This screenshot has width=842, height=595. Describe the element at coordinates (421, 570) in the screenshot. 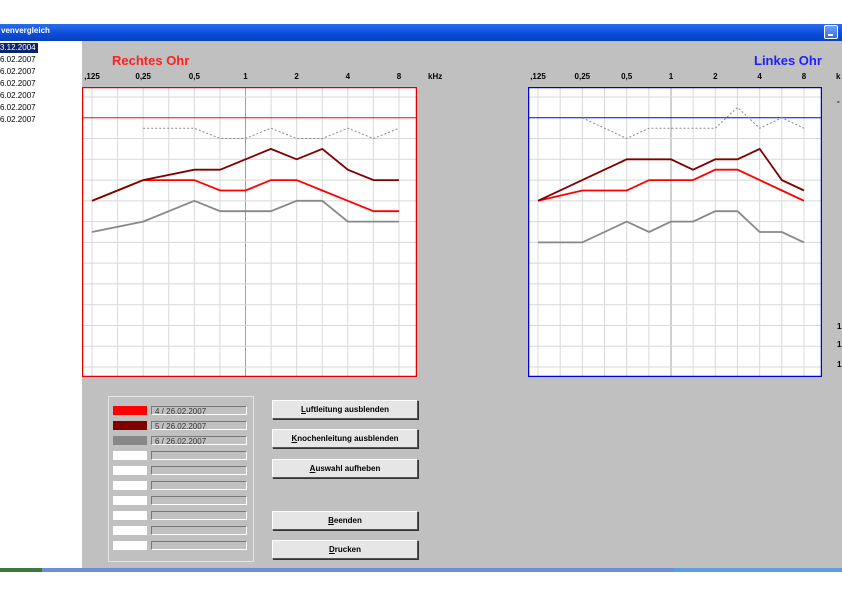

I see `taskbar-strip` at that location.